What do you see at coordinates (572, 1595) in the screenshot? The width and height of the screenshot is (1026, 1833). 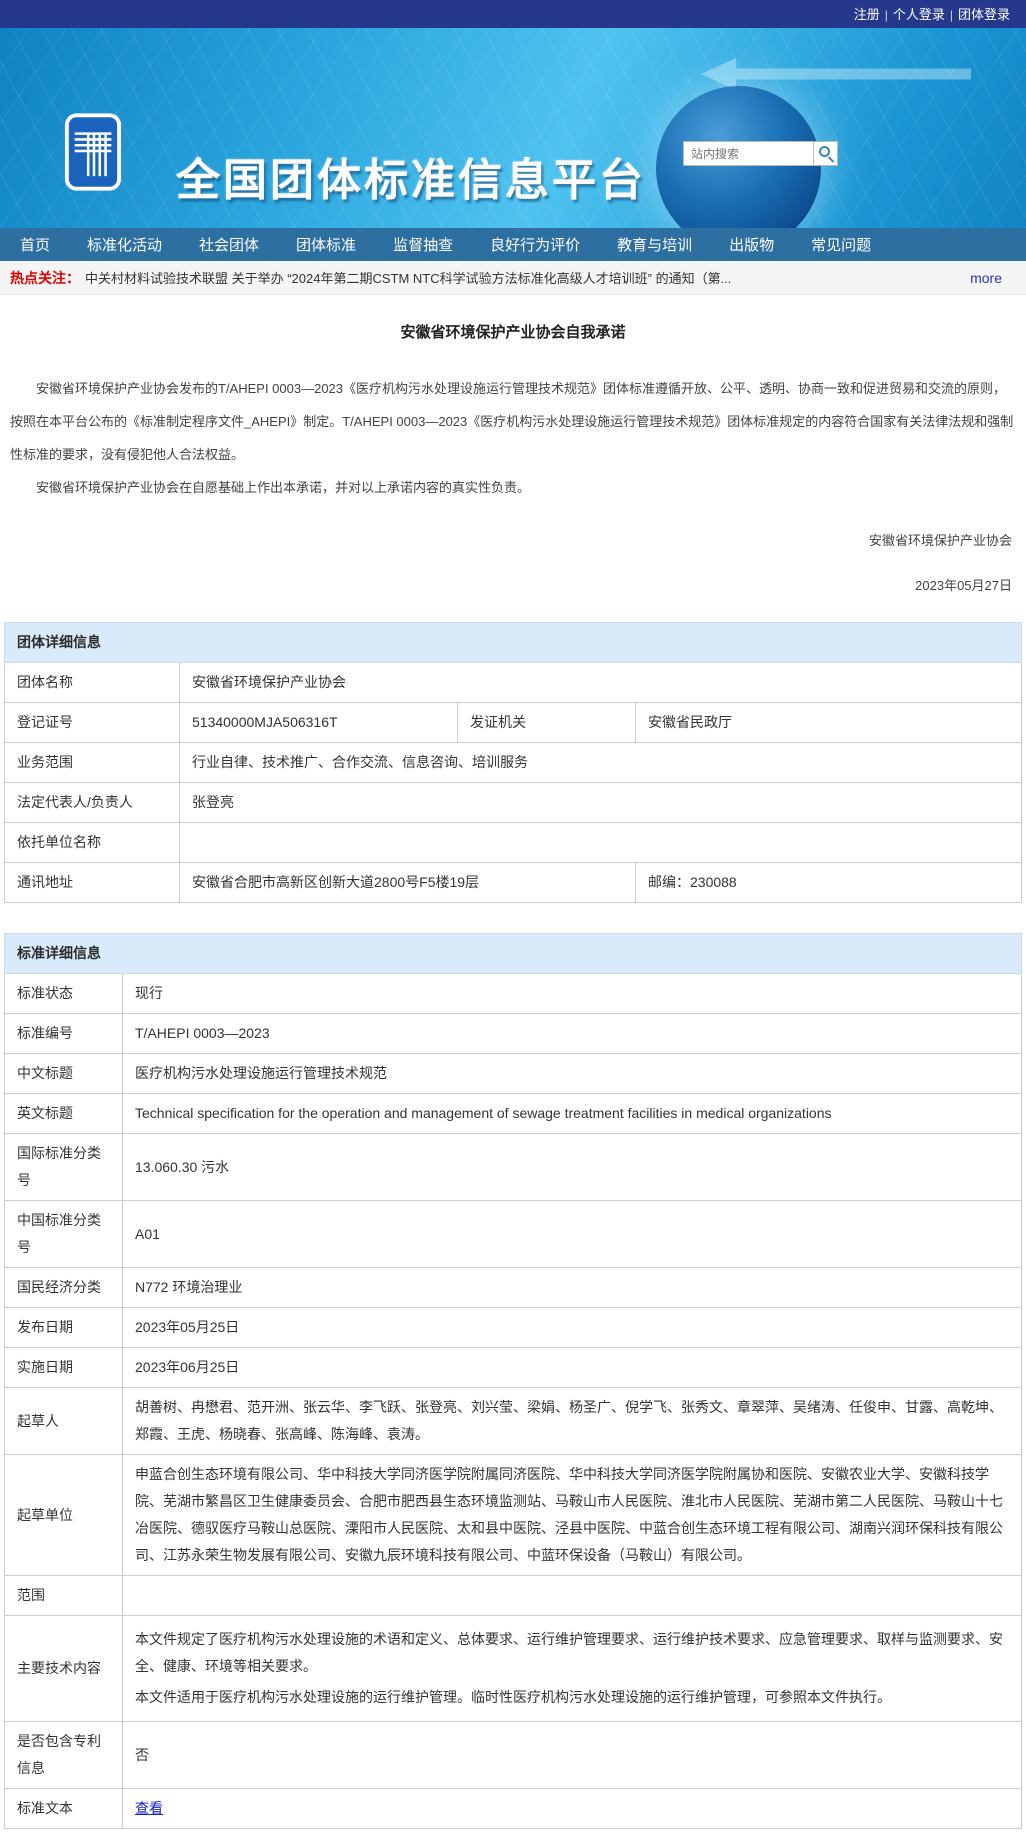 I see `row-value` at bounding box center [572, 1595].